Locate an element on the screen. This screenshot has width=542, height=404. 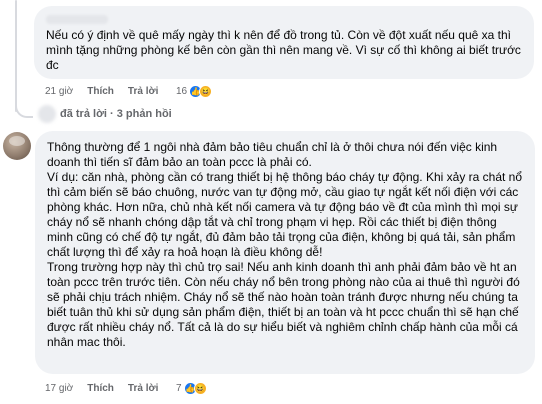
reaction-count: 16 is located at coordinates (182, 91).